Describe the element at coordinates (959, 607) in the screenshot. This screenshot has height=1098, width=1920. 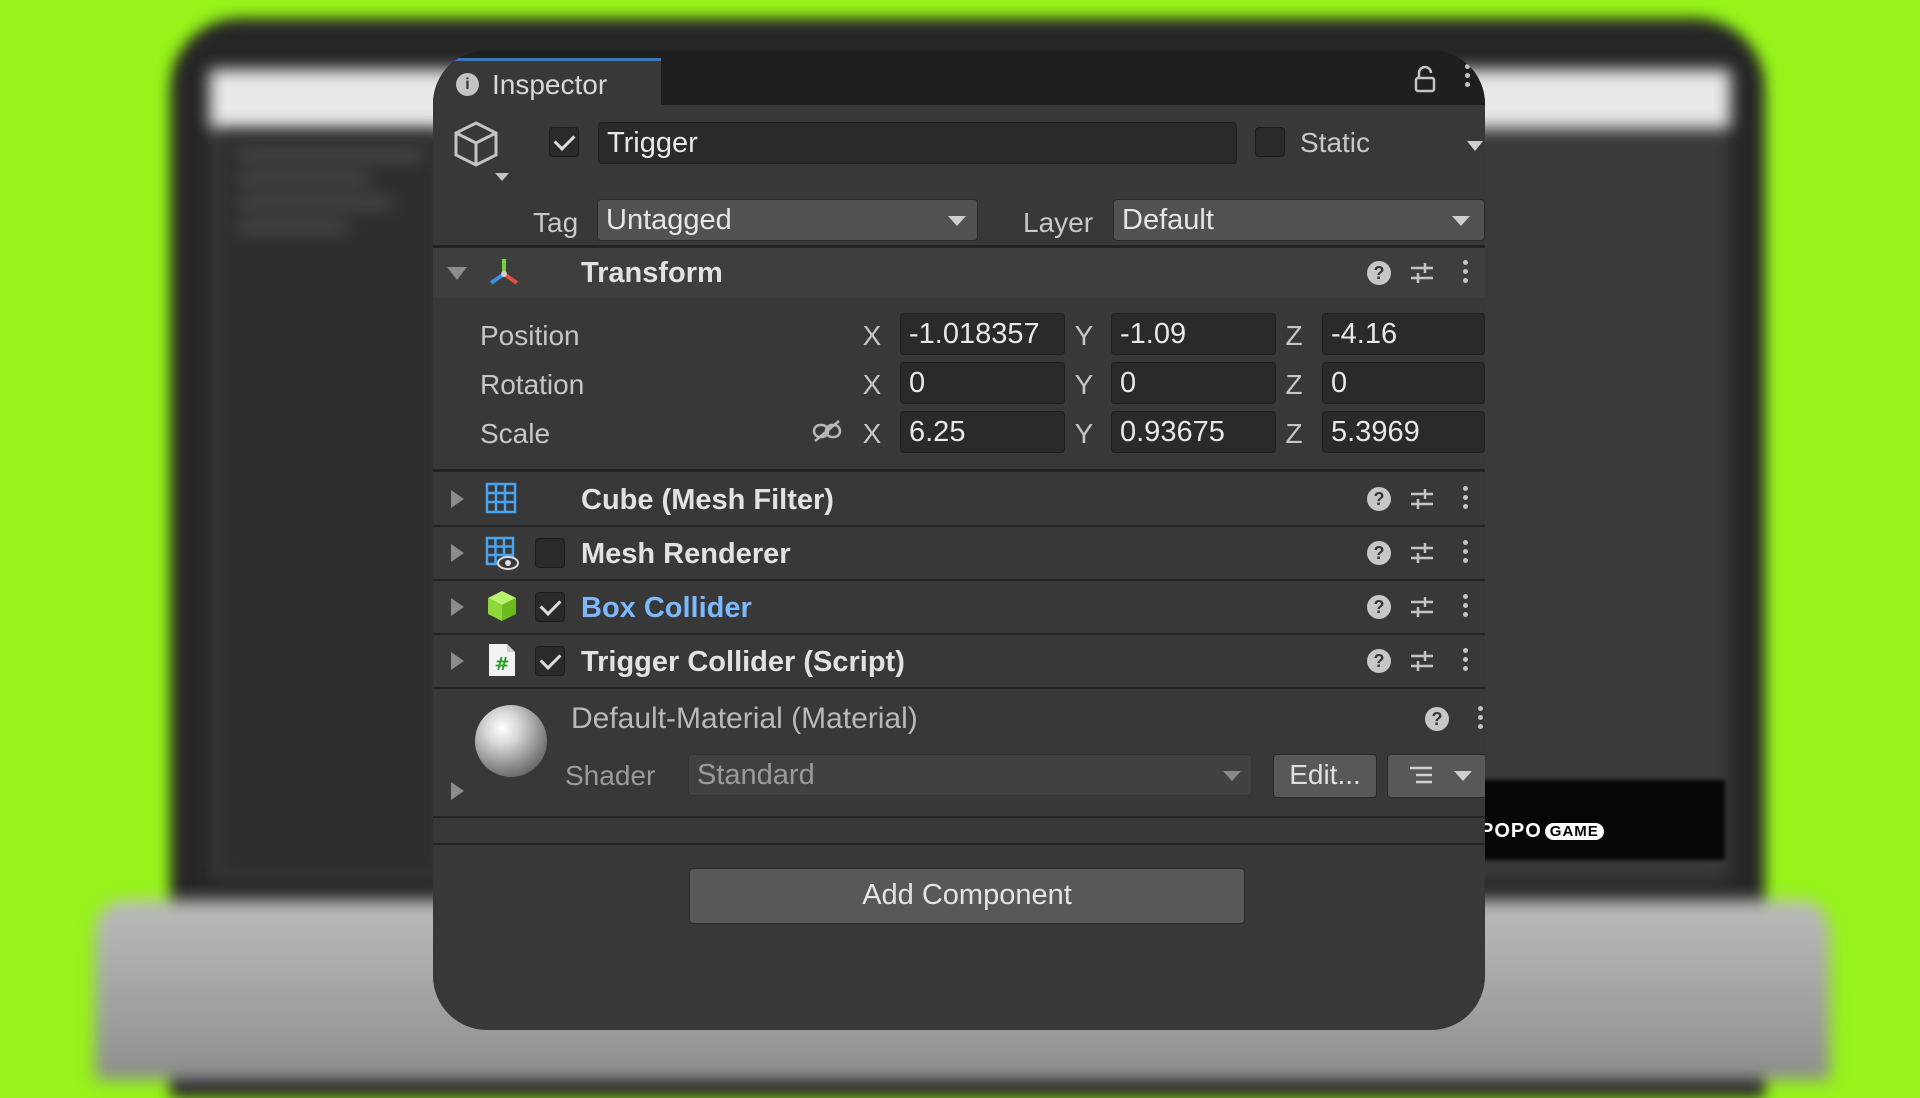
I see `box-collider-header: Box Collider ?` at that location.